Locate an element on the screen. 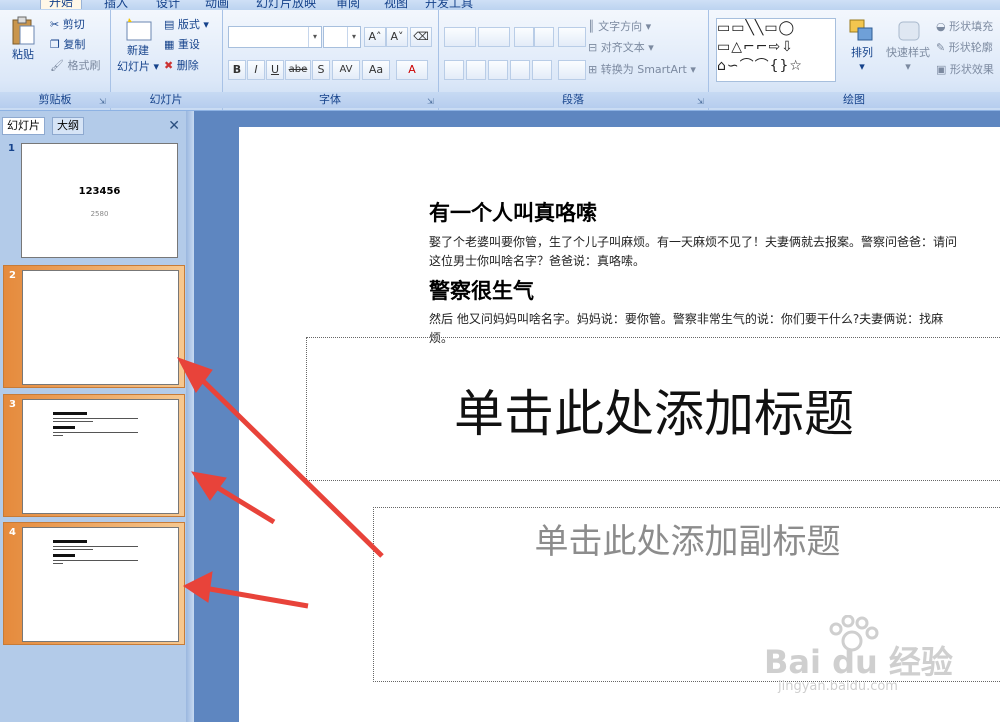 The image size is (1000, 722). thumbnail-subtitle: 2580 is located at coordinates (99, 214).